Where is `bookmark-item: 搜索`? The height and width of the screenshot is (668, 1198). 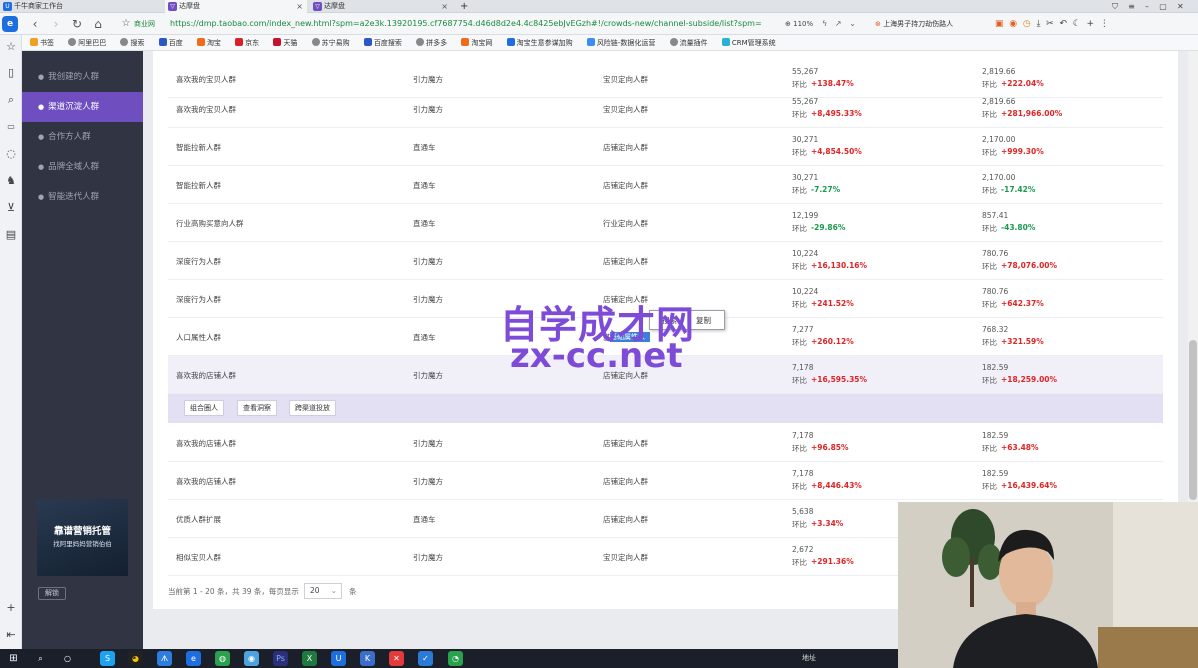
bookmark-item: 搜索 is located at coordinates (132, 42).